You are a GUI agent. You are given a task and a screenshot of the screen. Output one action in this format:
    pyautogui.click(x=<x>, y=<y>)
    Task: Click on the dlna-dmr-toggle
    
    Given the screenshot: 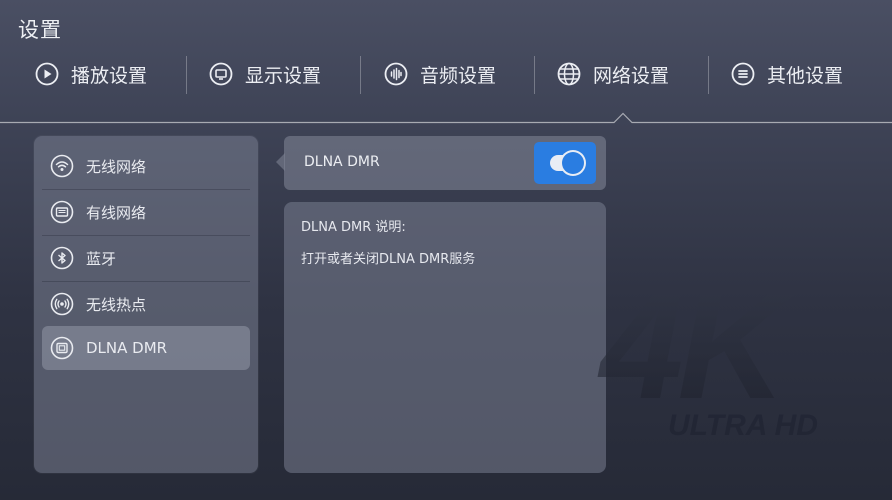 What is the action you would take?
    pyautogui.click(x=565, y=163)
    